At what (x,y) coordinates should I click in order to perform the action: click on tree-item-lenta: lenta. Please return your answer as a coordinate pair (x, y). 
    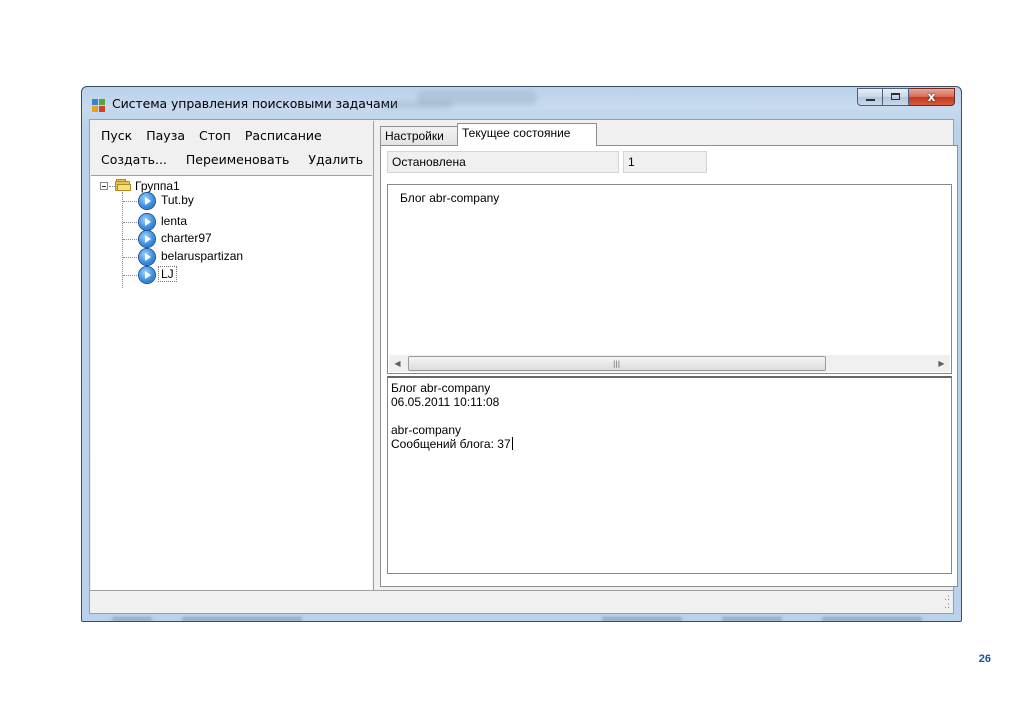
    Looking at the image, I should click on (174, 221).